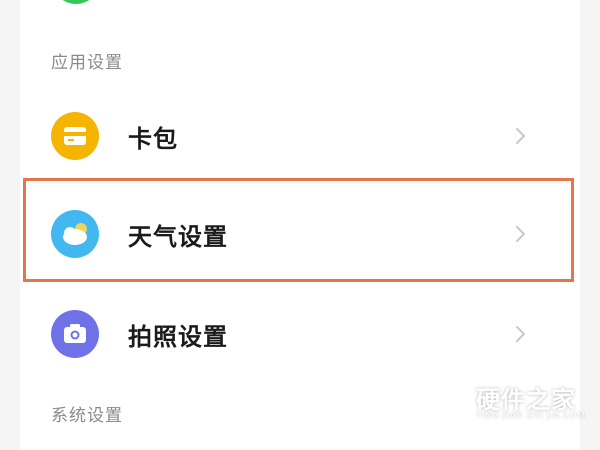 The width and height of the screenshot is (600, 450). Describe the element at coordinates (75, 334) in the screenshot. I see `camera-icon` at that location.